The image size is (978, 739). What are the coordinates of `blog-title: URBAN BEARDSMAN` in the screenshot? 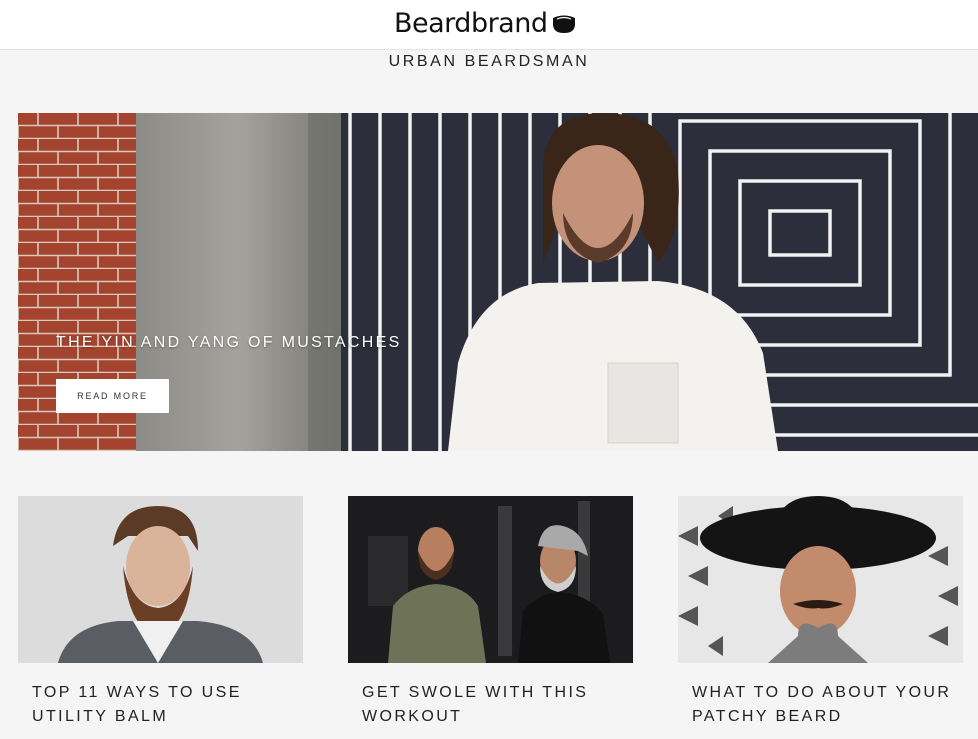 It's located at (489, 61).